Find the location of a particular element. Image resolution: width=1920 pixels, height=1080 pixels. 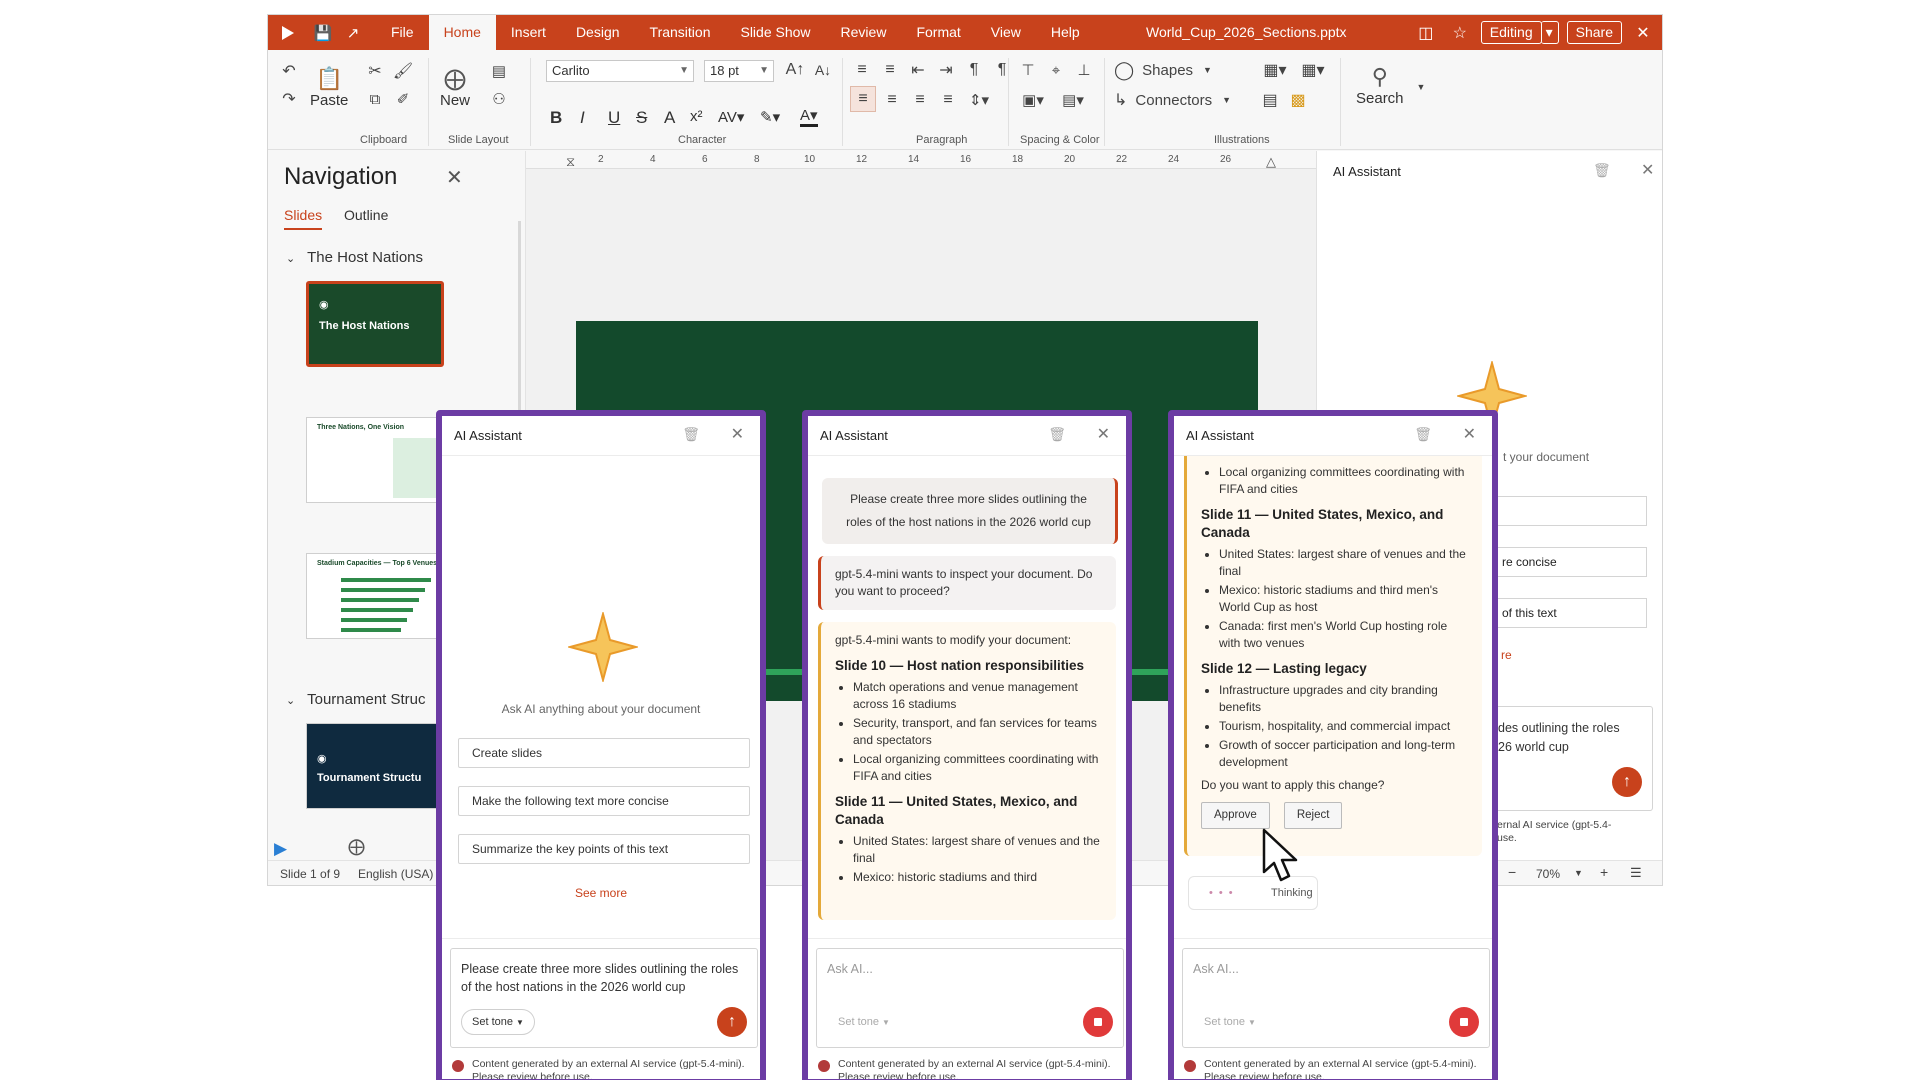

menu-transition: Transition is located at coordinates (680, 32).